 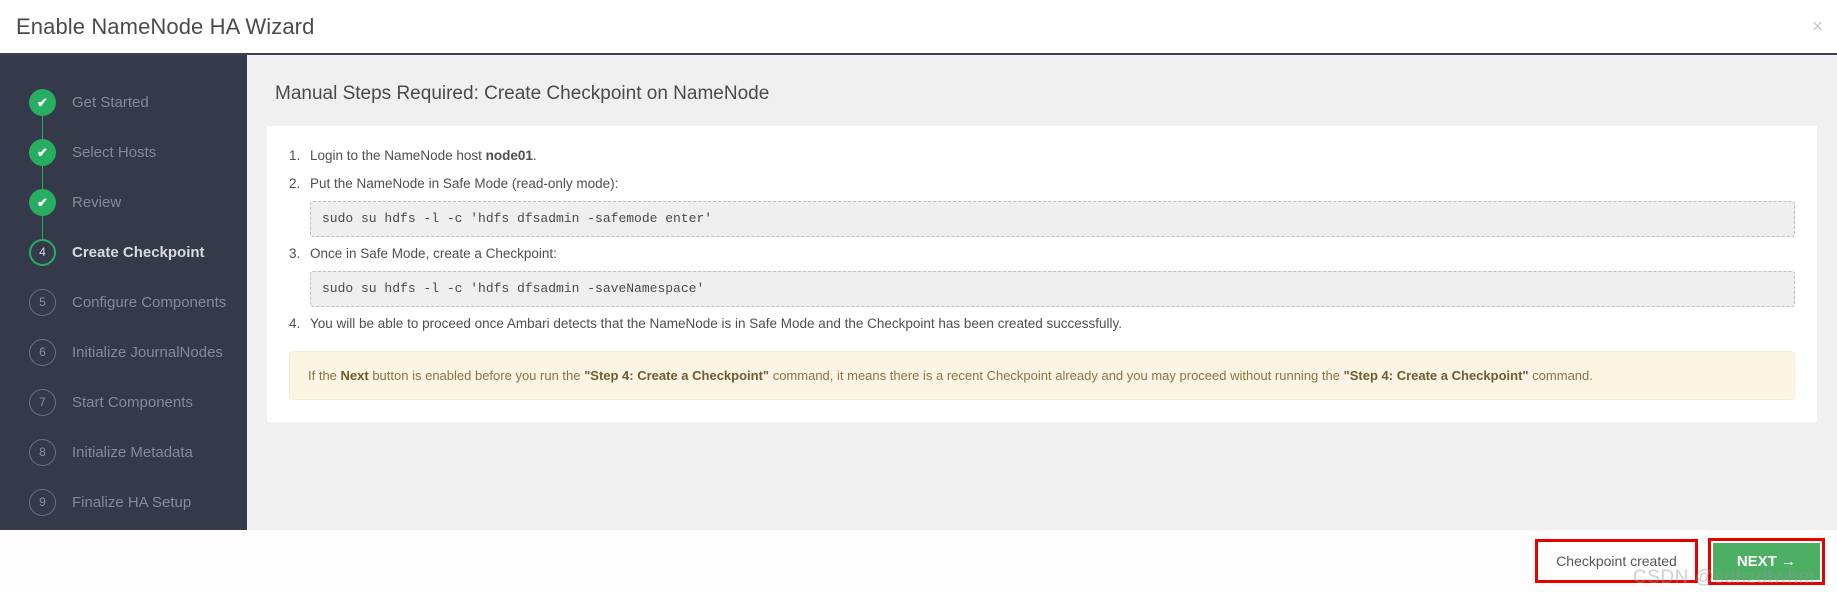 What do you see at coordinates (1042, 156) in the screenshot?
I see `list-item-step-1: Login to the NameNode host node01.` at bounding box center [1042, 156].